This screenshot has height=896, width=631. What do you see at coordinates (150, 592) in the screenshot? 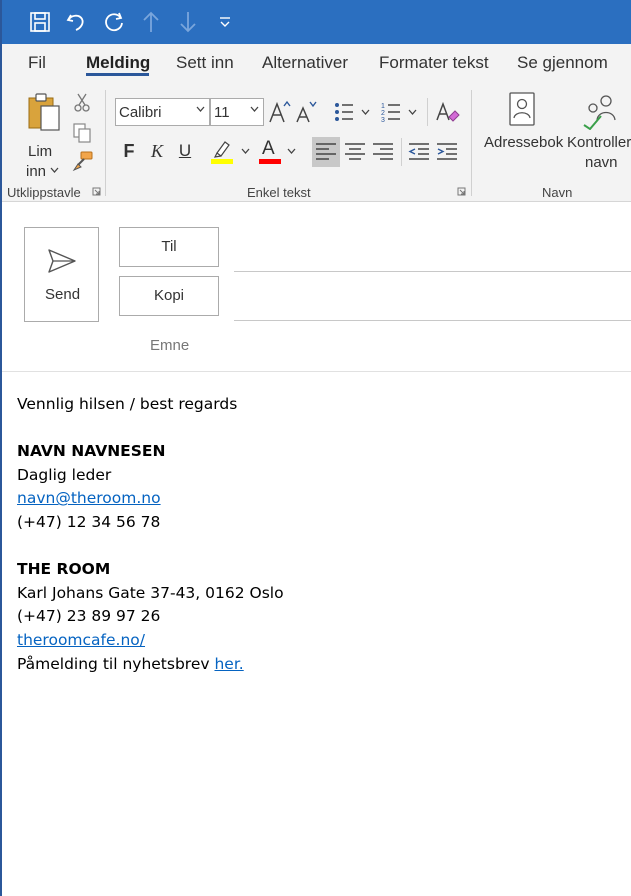
I see `company-address: Karl Johans Gate 37-43, 0162 Oslo` at bounding box center [150, 592].